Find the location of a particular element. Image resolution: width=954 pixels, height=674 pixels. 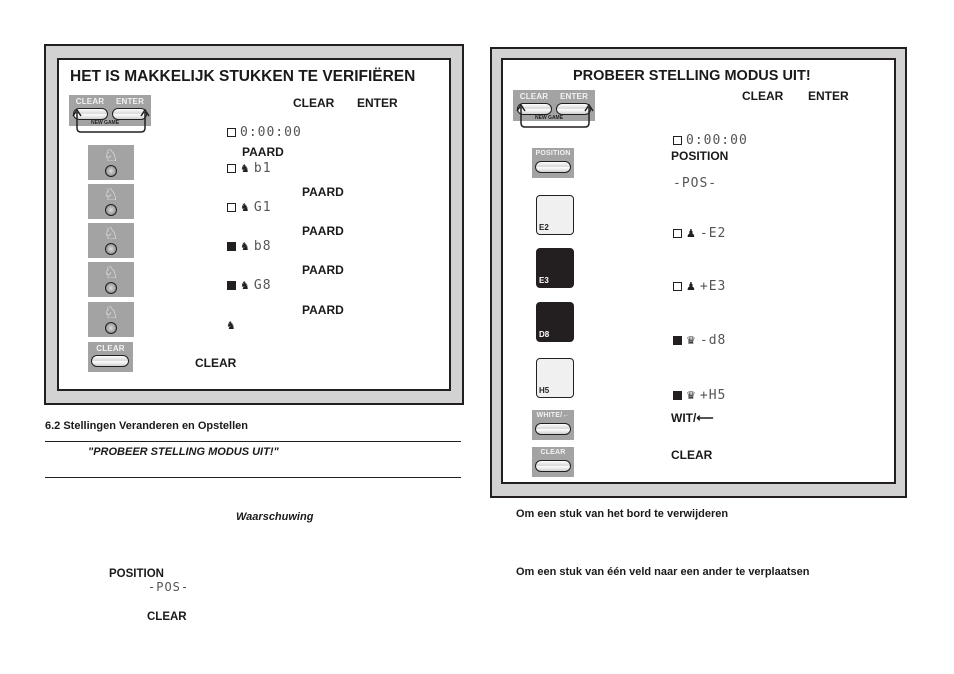

step-display: ♞ b8 is located at coordinates (249, 246).